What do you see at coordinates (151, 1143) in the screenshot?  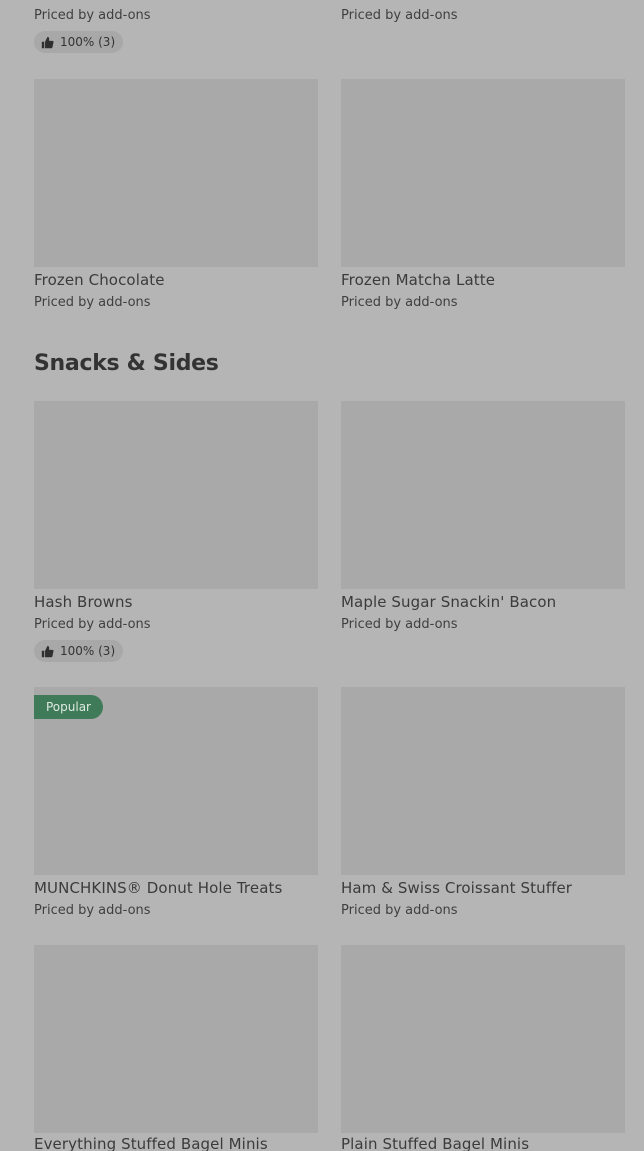 I see `item-name: Everything Stuffed Bagel Minis` at bounding box center [151, 1143].